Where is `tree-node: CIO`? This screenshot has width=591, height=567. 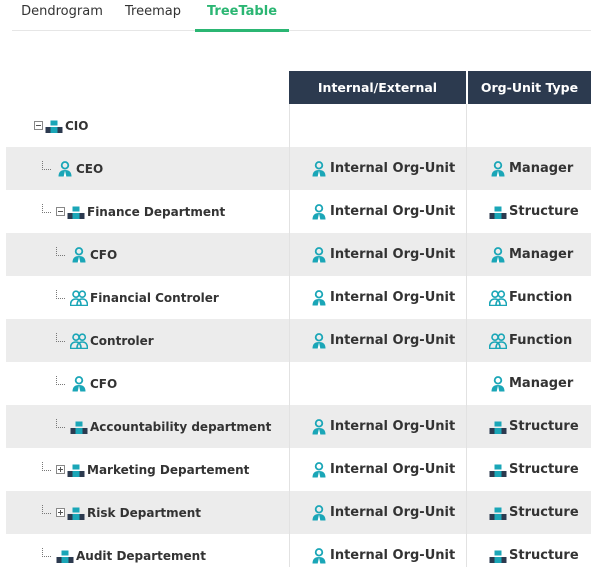 tree-node: CIO is located at coordinates (61, 125).